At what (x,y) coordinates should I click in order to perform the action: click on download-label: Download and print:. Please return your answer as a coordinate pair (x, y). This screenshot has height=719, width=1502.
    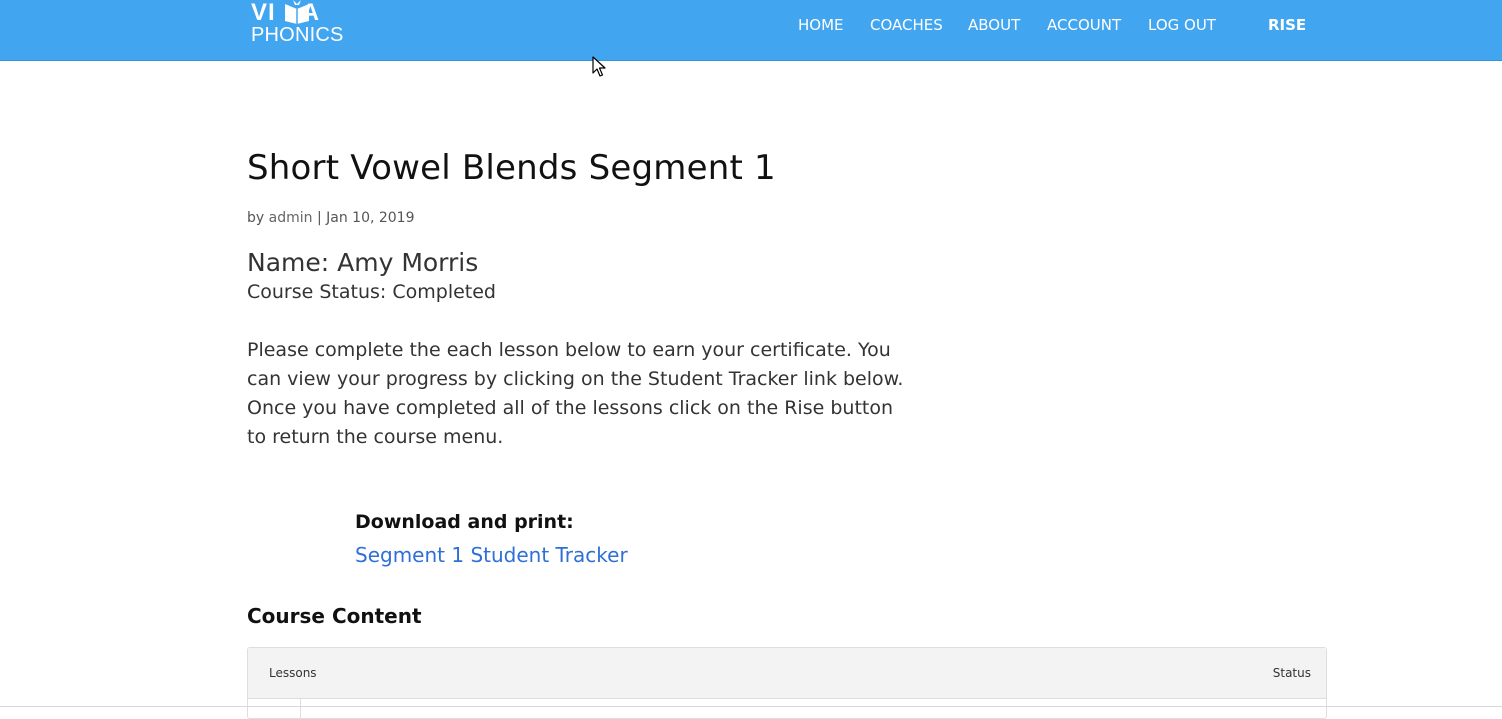
    Looking at the image, I should click on (464, 522).